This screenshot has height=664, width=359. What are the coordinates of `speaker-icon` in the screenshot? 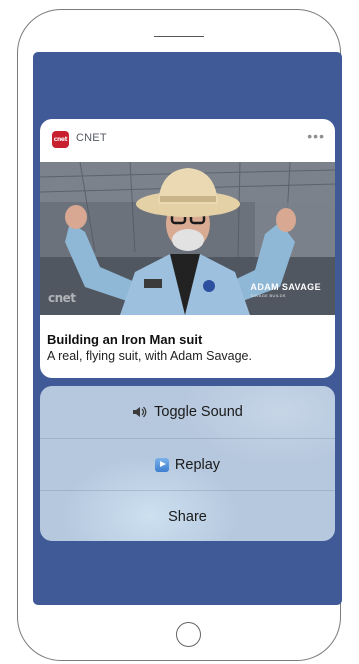 It's located at (140, 412).